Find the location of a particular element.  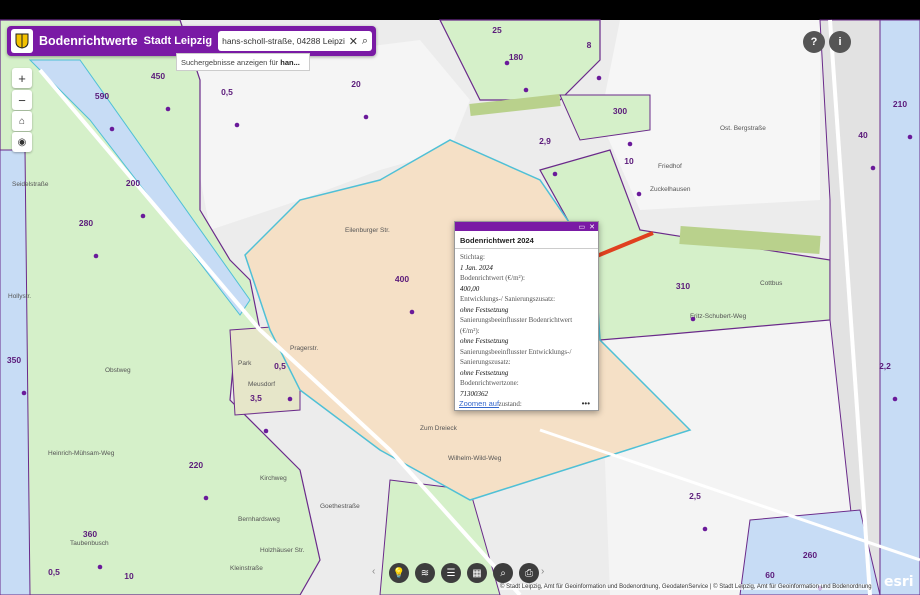

street-label: Ost. Bergstraße is located at coordinates (743, 128).